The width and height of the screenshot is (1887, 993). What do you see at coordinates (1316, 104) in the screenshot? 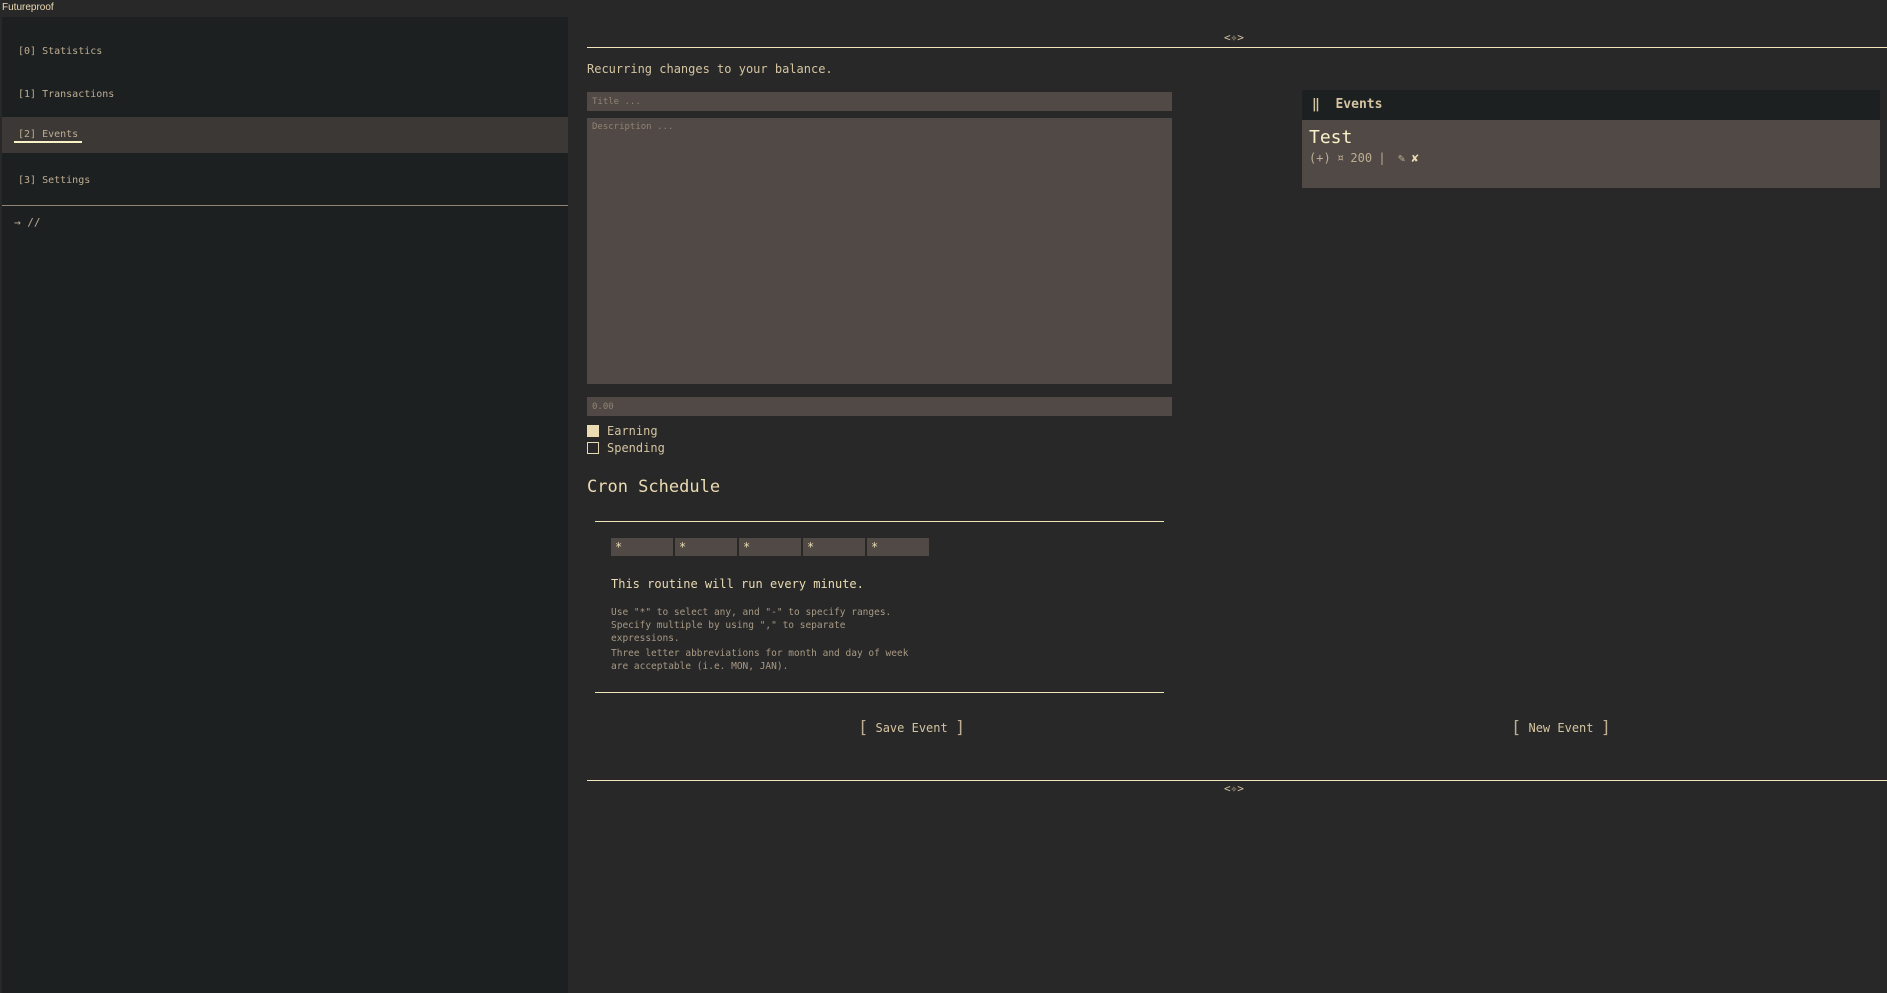
I see `pause-icon: ‖` at bounding box center [1316, 104].